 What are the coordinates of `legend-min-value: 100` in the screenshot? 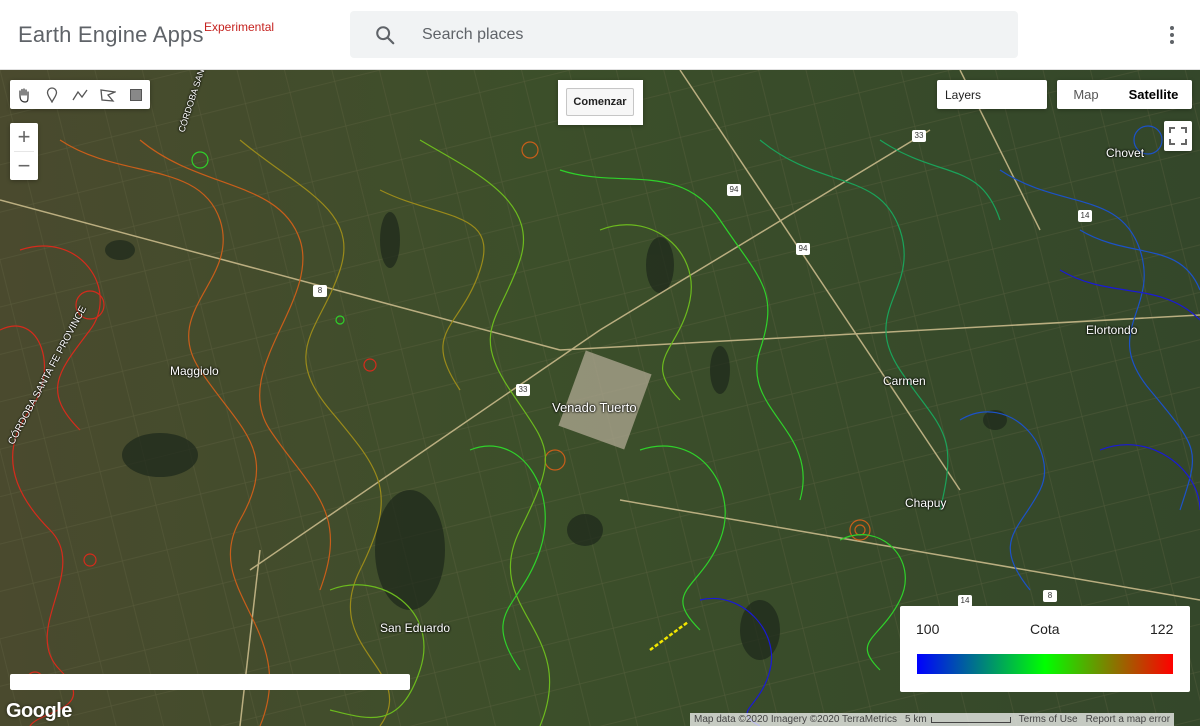 It's located at (928, 629).